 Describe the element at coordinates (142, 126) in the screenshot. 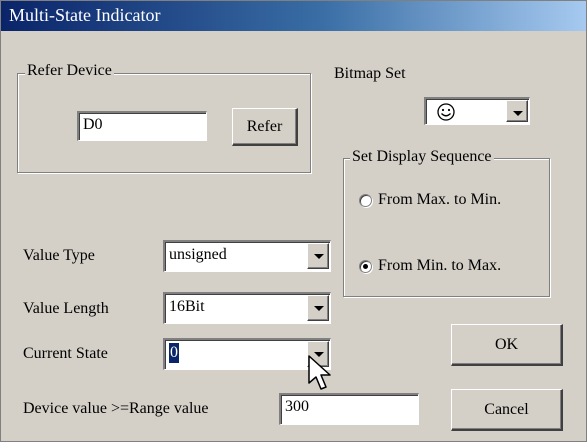

I see `refer-device-input: D0` at that location.